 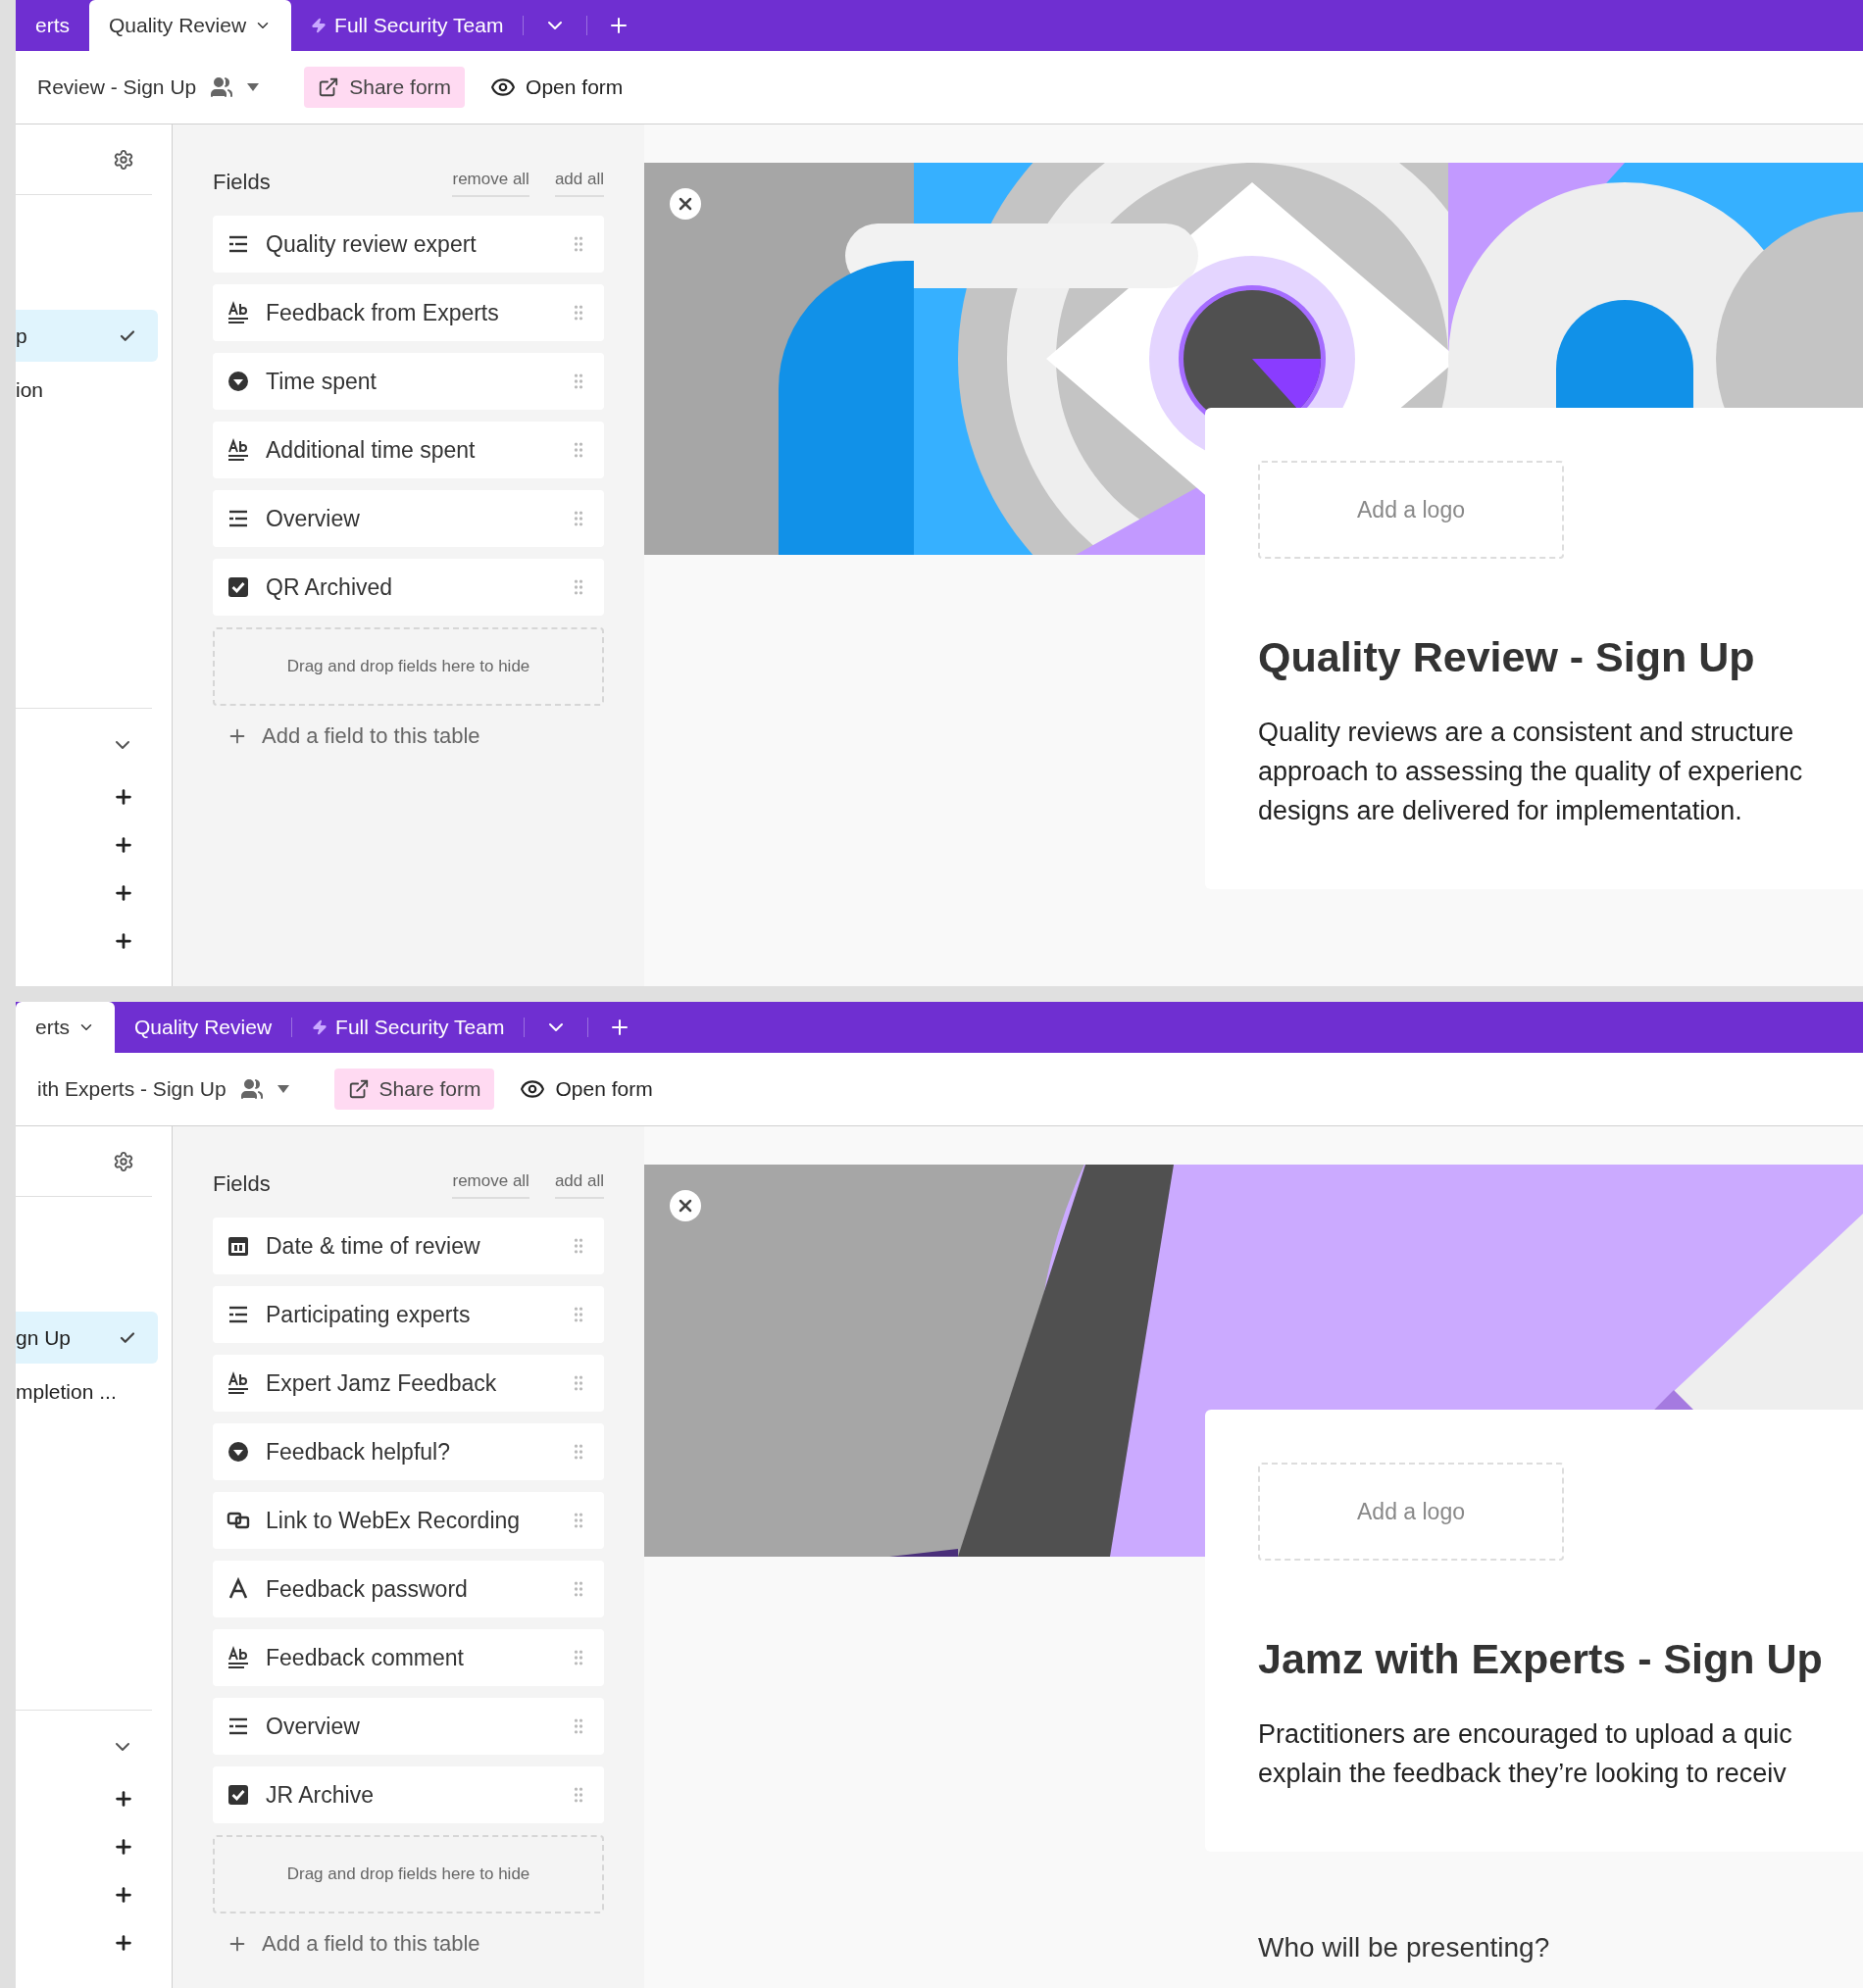 What do you see at coordinates (1507, 657) in the screenshot?
I see `form-title: Quality Review - Sign Up` at bounding box center [1507, 657].